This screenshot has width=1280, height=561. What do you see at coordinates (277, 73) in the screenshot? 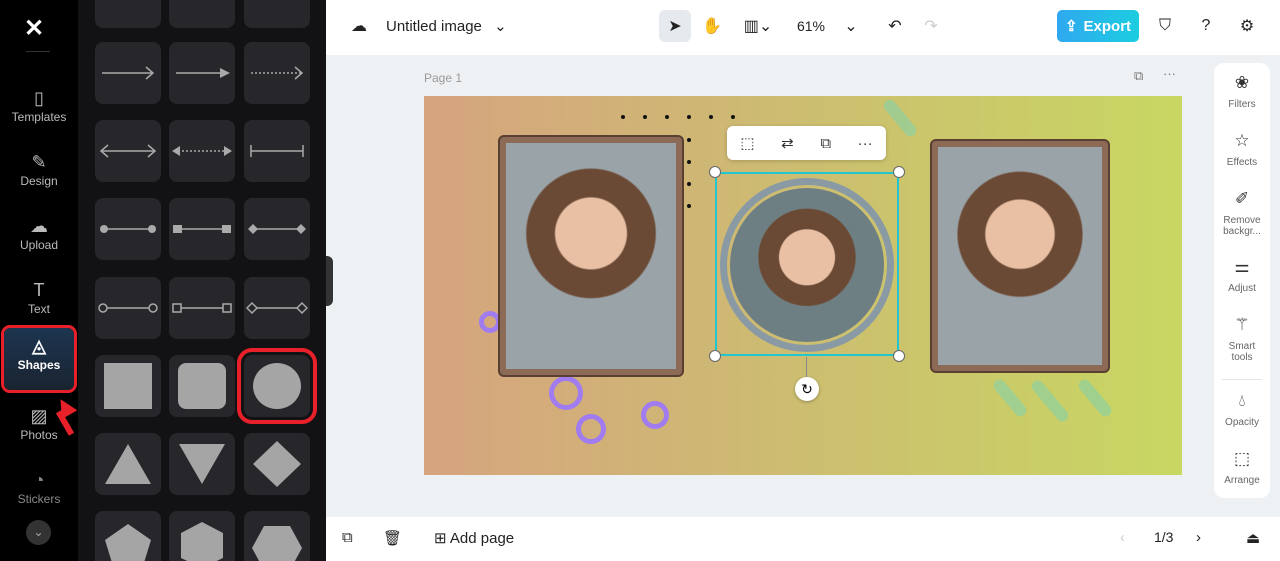
I see `shape-arrow-dotted` at bounding box center [277, 73].